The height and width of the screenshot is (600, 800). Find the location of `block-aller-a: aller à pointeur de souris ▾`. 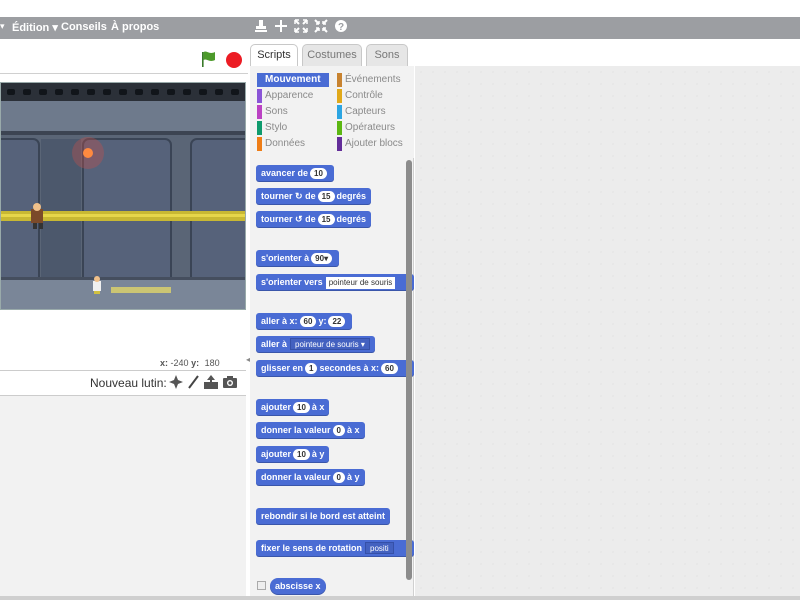

block-aller-a: aller à pointeur de souris ▾ is located at coordinates (315, 344).